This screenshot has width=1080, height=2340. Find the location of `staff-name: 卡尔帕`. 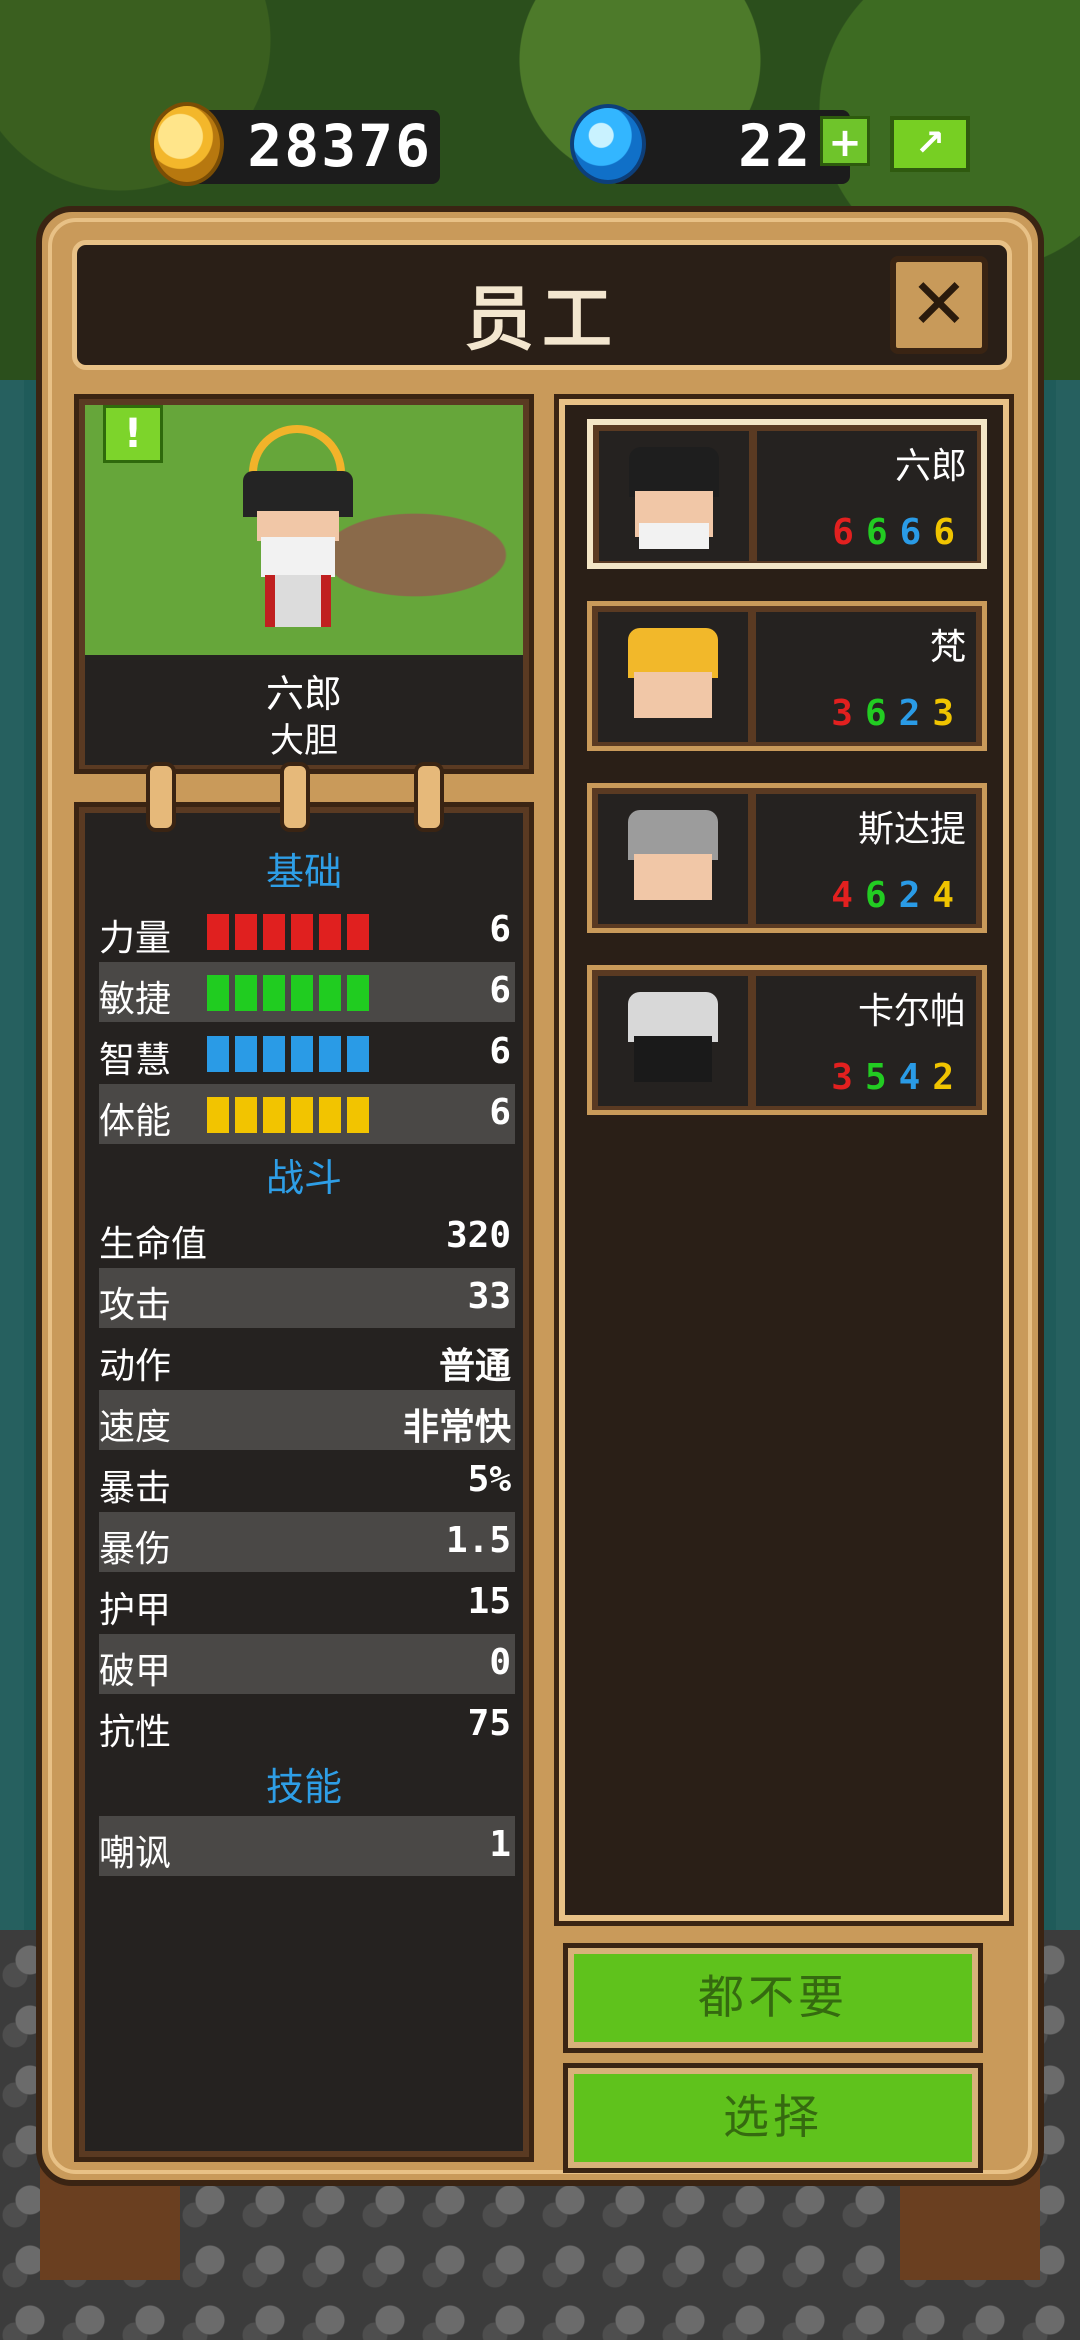

staff-name: 卡尔帕 is located at coordinates (911, 1011).